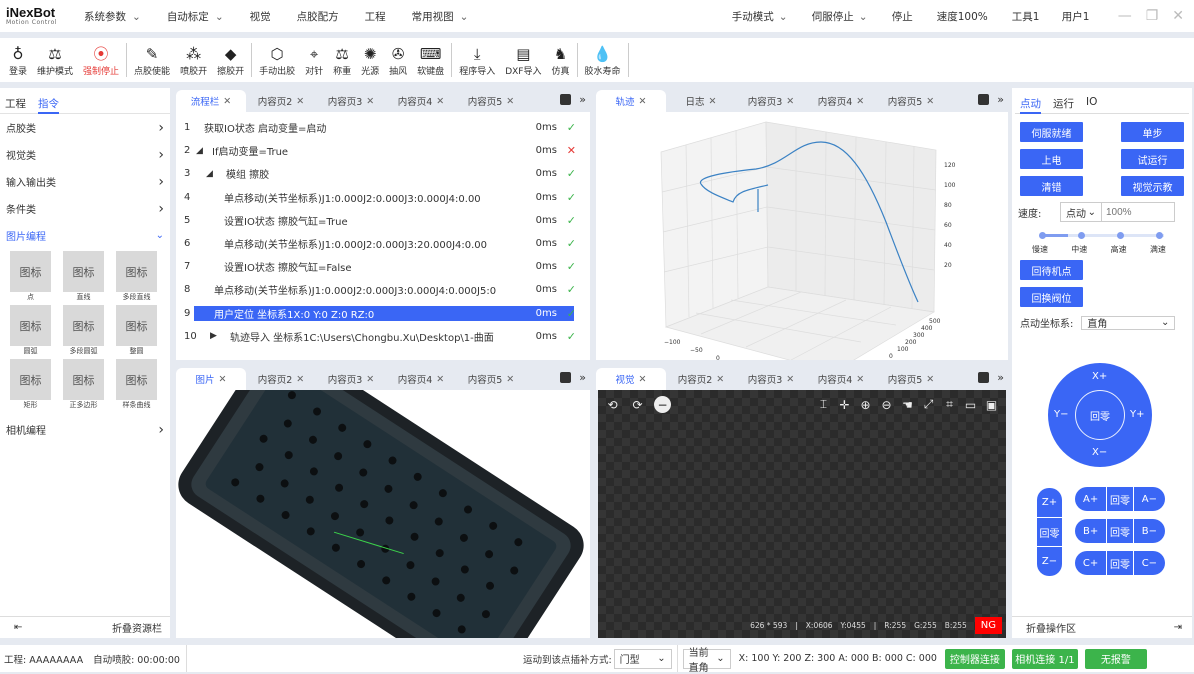 The height and width of the screenshot is (674, 1194). What do you see at coordinates (1149, 563) in the screenshot?
I see `axis-minus-button: C−` at bounding box center [1149, 563].